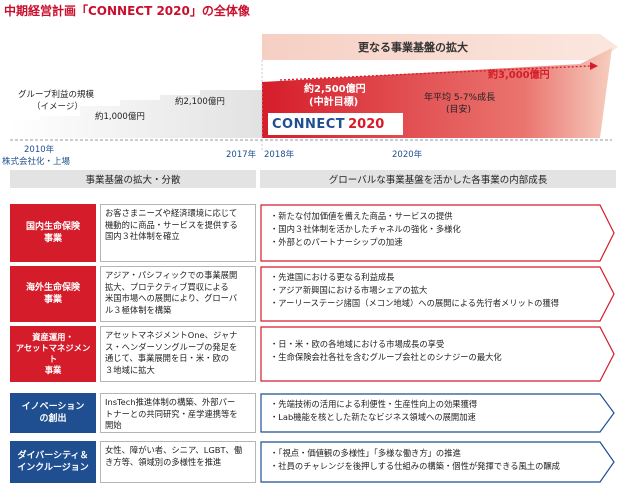 This screenshot has height=490, width=623. What do you see at coordinates (120, 117) in the screenshot?
I see `value-label-1000: 約1,000億円` at bounding box center [120, 117].